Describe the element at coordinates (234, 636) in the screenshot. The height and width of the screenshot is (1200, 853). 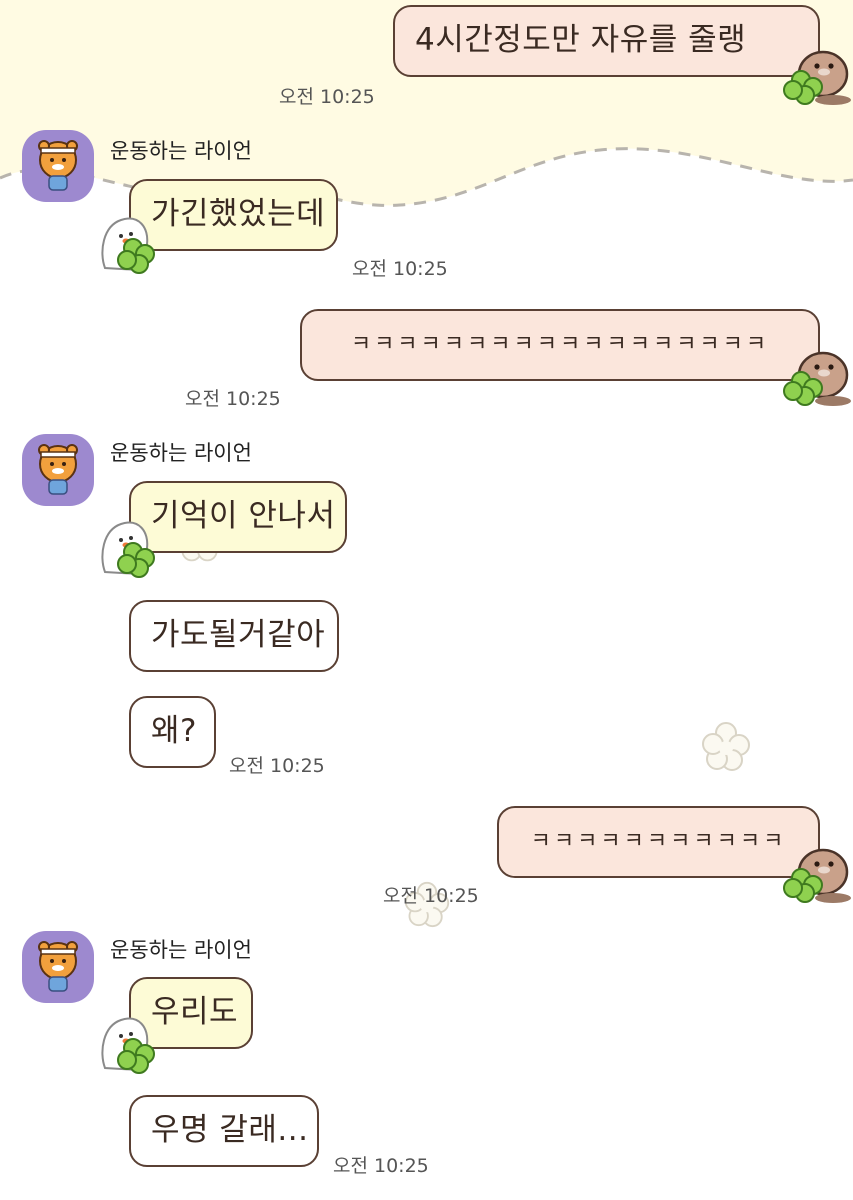
I see `friend-message-bubble: 가도될거같아` at that location.